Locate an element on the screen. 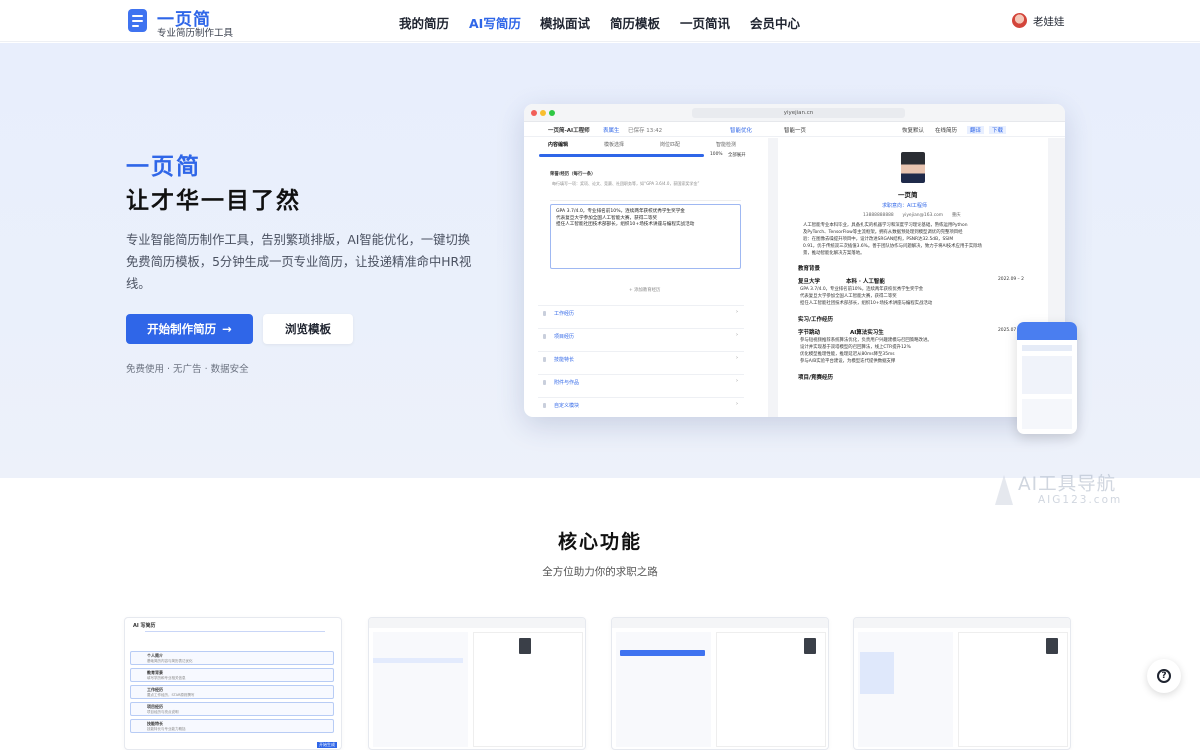 This screenshot has width=1200, height=750. section-label: 工作经历 is located at coordinates (564, 314).